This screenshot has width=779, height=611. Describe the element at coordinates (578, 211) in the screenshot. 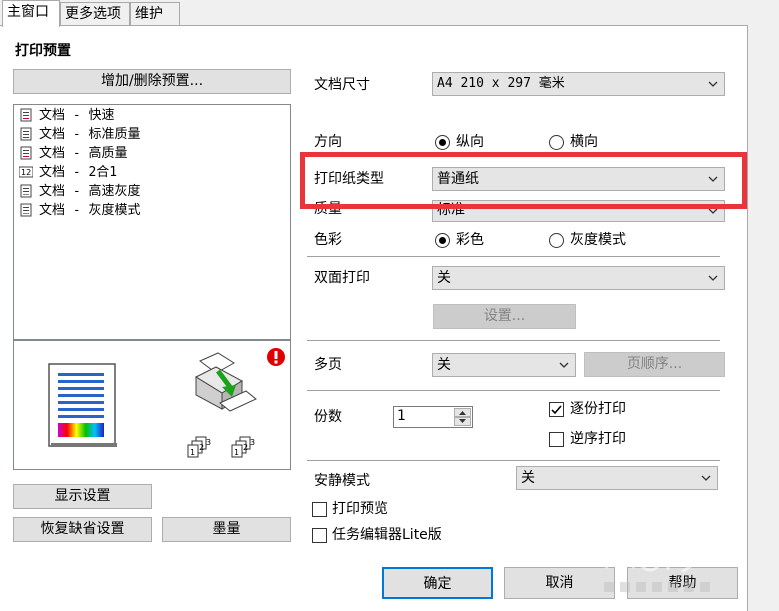

I see `quality-dropdown: 标准` at that location.